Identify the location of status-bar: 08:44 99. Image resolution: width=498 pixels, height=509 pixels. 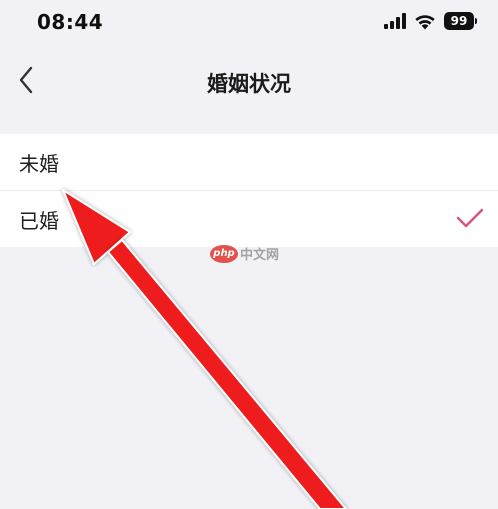
(249, 22).